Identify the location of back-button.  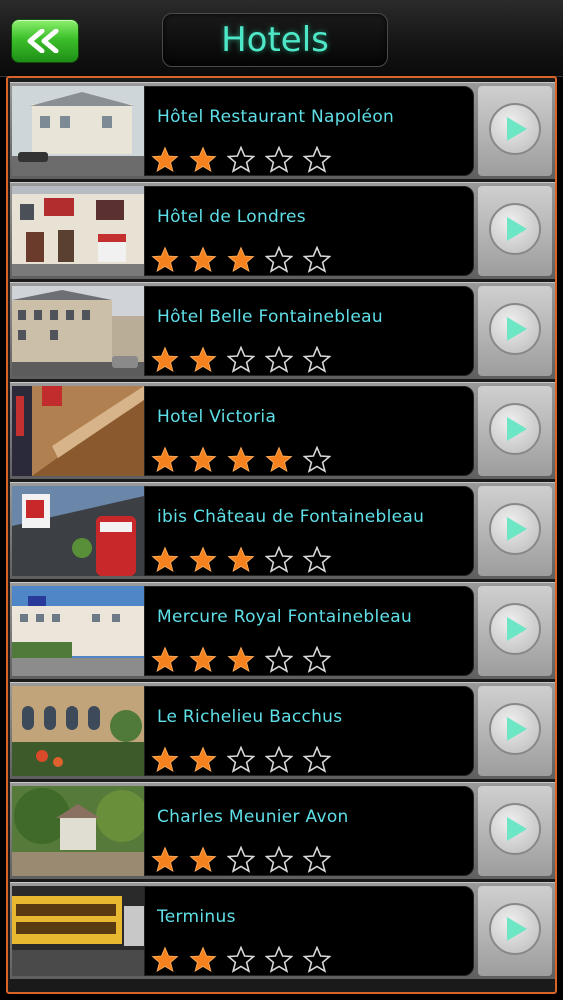
(45, 41).